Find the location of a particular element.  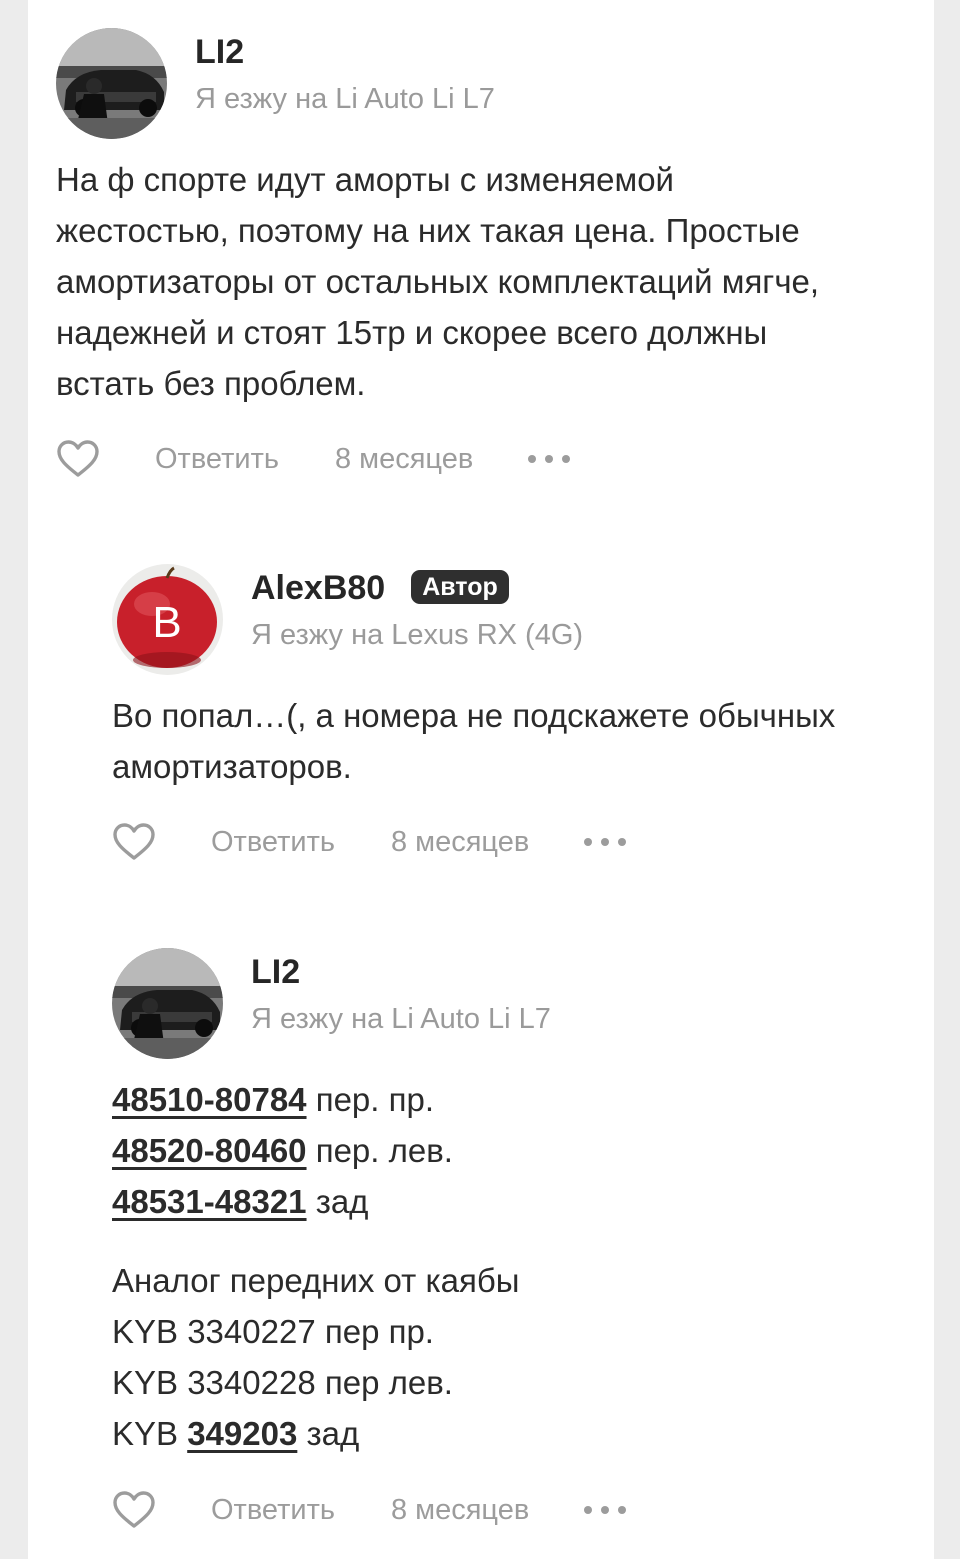

part-line: 48520-80460 пер. лев. is located at coordinates (536, 1150).